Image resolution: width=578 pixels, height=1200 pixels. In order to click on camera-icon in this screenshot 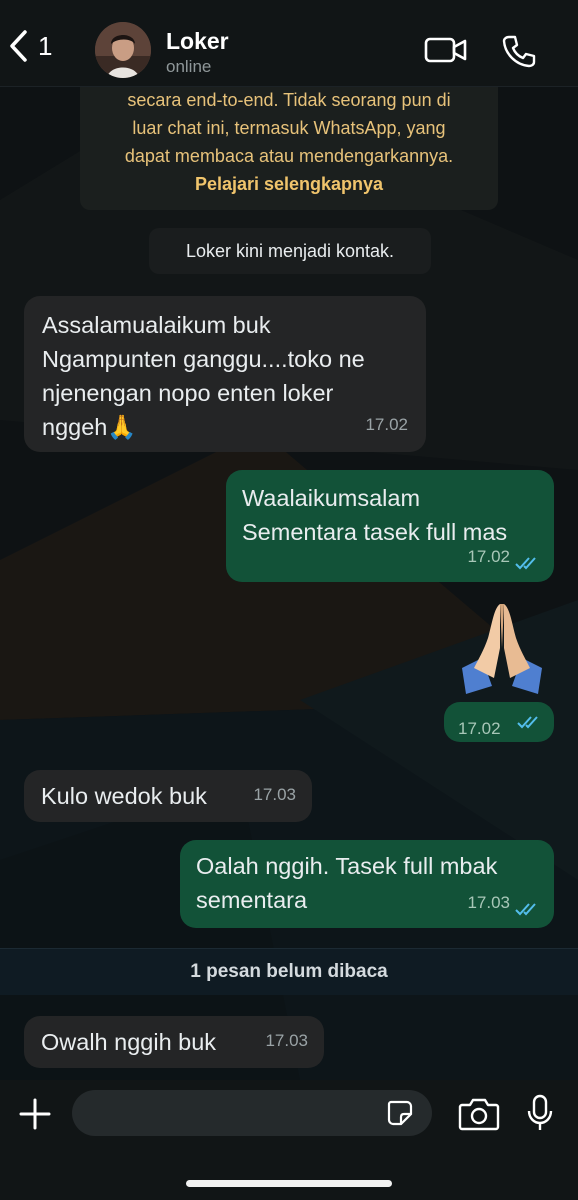, I will do `click(479, 1114)`.